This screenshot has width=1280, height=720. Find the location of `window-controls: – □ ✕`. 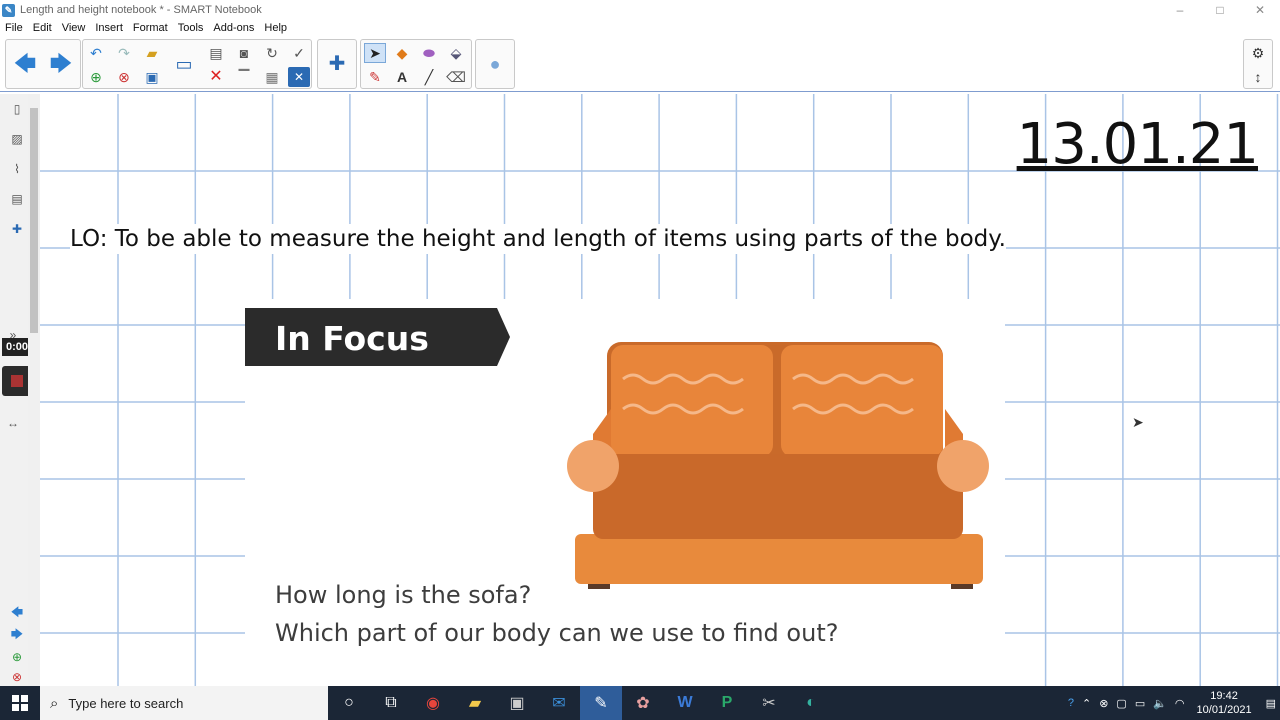

window-controls: – □ ✕ is located at coordinates (1220, 10).